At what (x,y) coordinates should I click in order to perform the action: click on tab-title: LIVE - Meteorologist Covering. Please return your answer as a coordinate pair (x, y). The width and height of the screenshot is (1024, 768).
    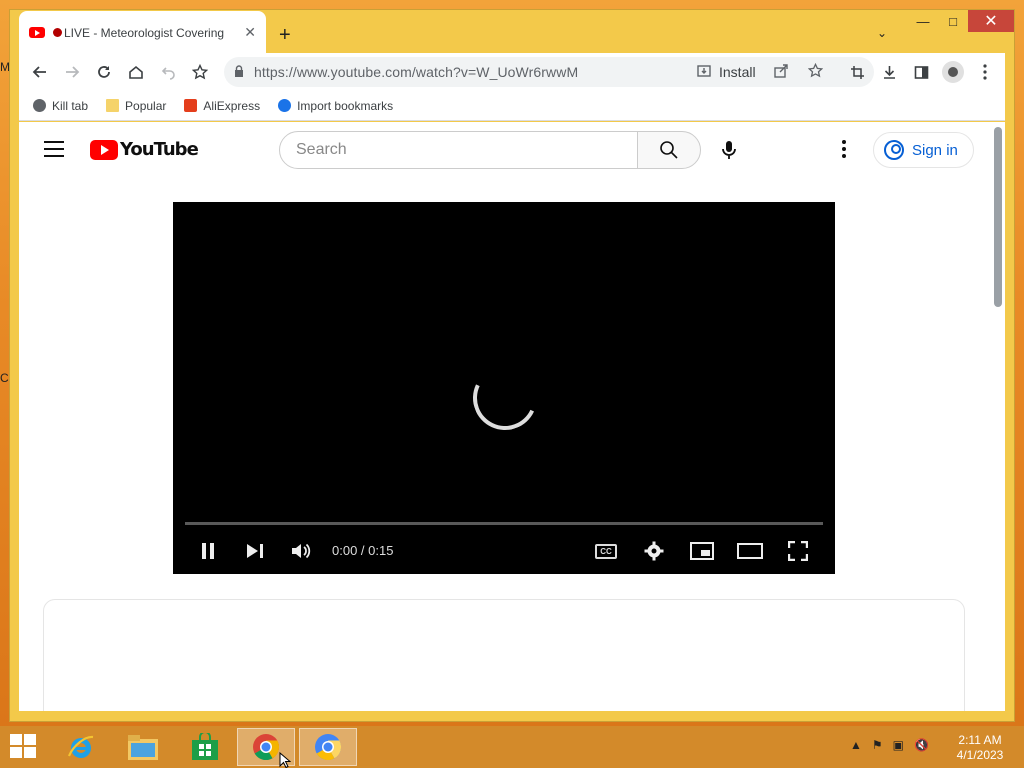
    Looking at the image, I should click on (144, 32).